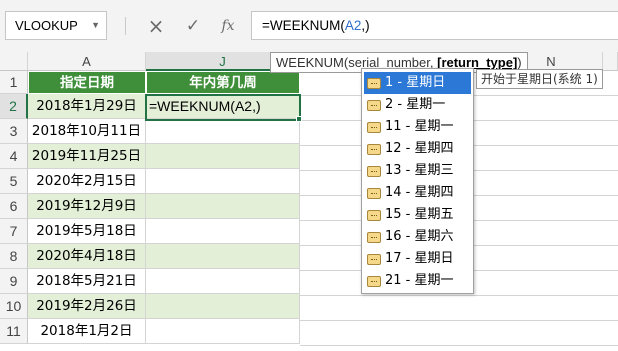  Describe the element at coordinates (14, 61) in the screenshot. I see `select-all-corner` at that location.